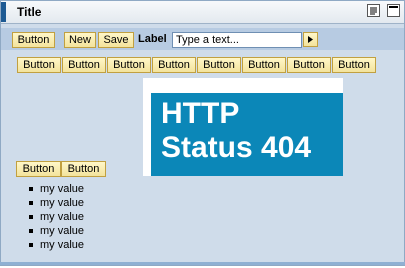  What do you see at coordinates (373, 10) in the screenshot?
I see `menu-icon` at bounding box center [373, 10].